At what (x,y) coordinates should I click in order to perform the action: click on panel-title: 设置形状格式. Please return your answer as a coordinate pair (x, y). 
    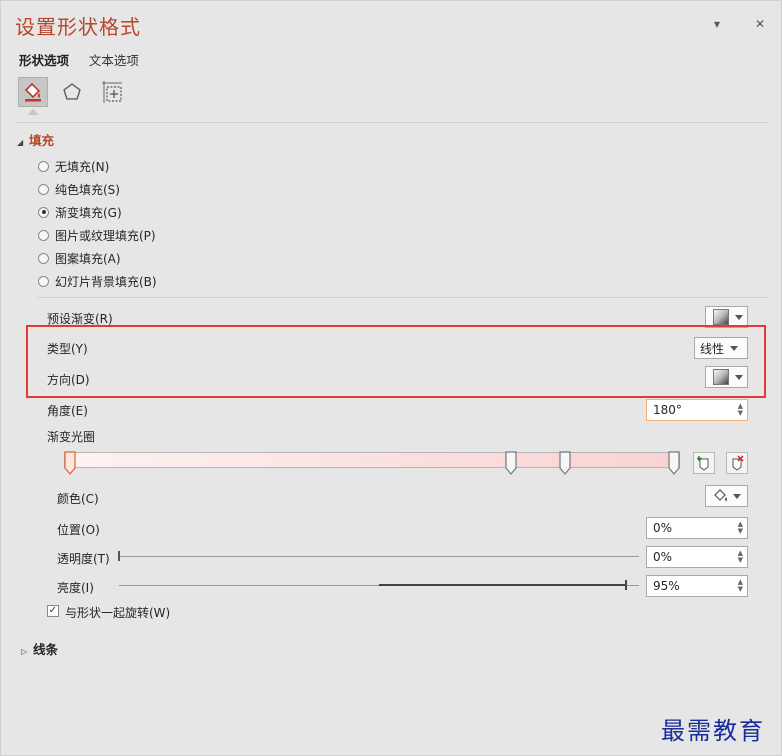
    Looking at the image, I should click on (78, 27).